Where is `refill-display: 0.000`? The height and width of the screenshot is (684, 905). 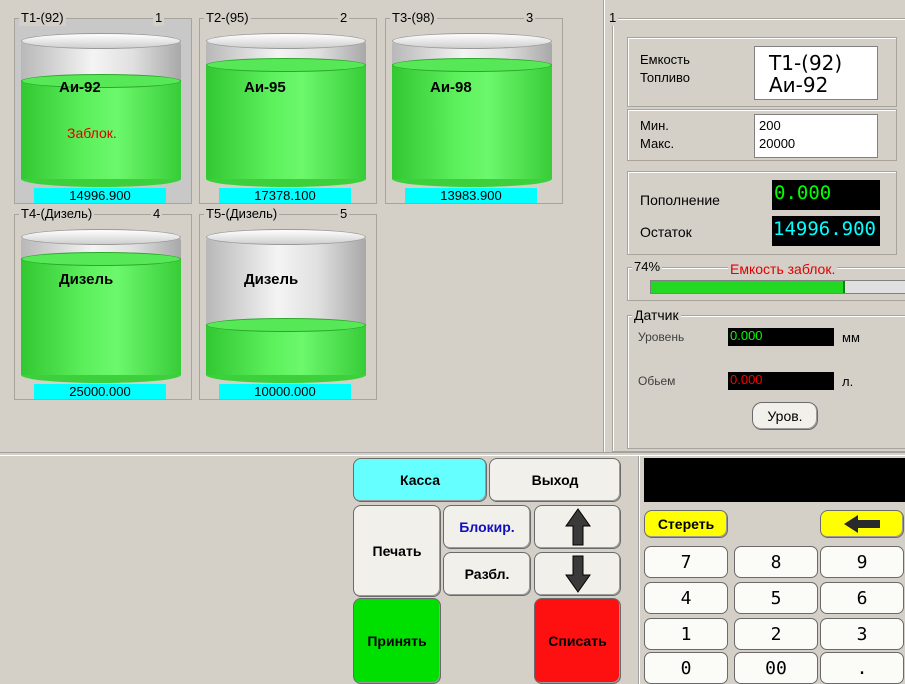 refill-display: 0.000 is located at coordinates (826, 195).